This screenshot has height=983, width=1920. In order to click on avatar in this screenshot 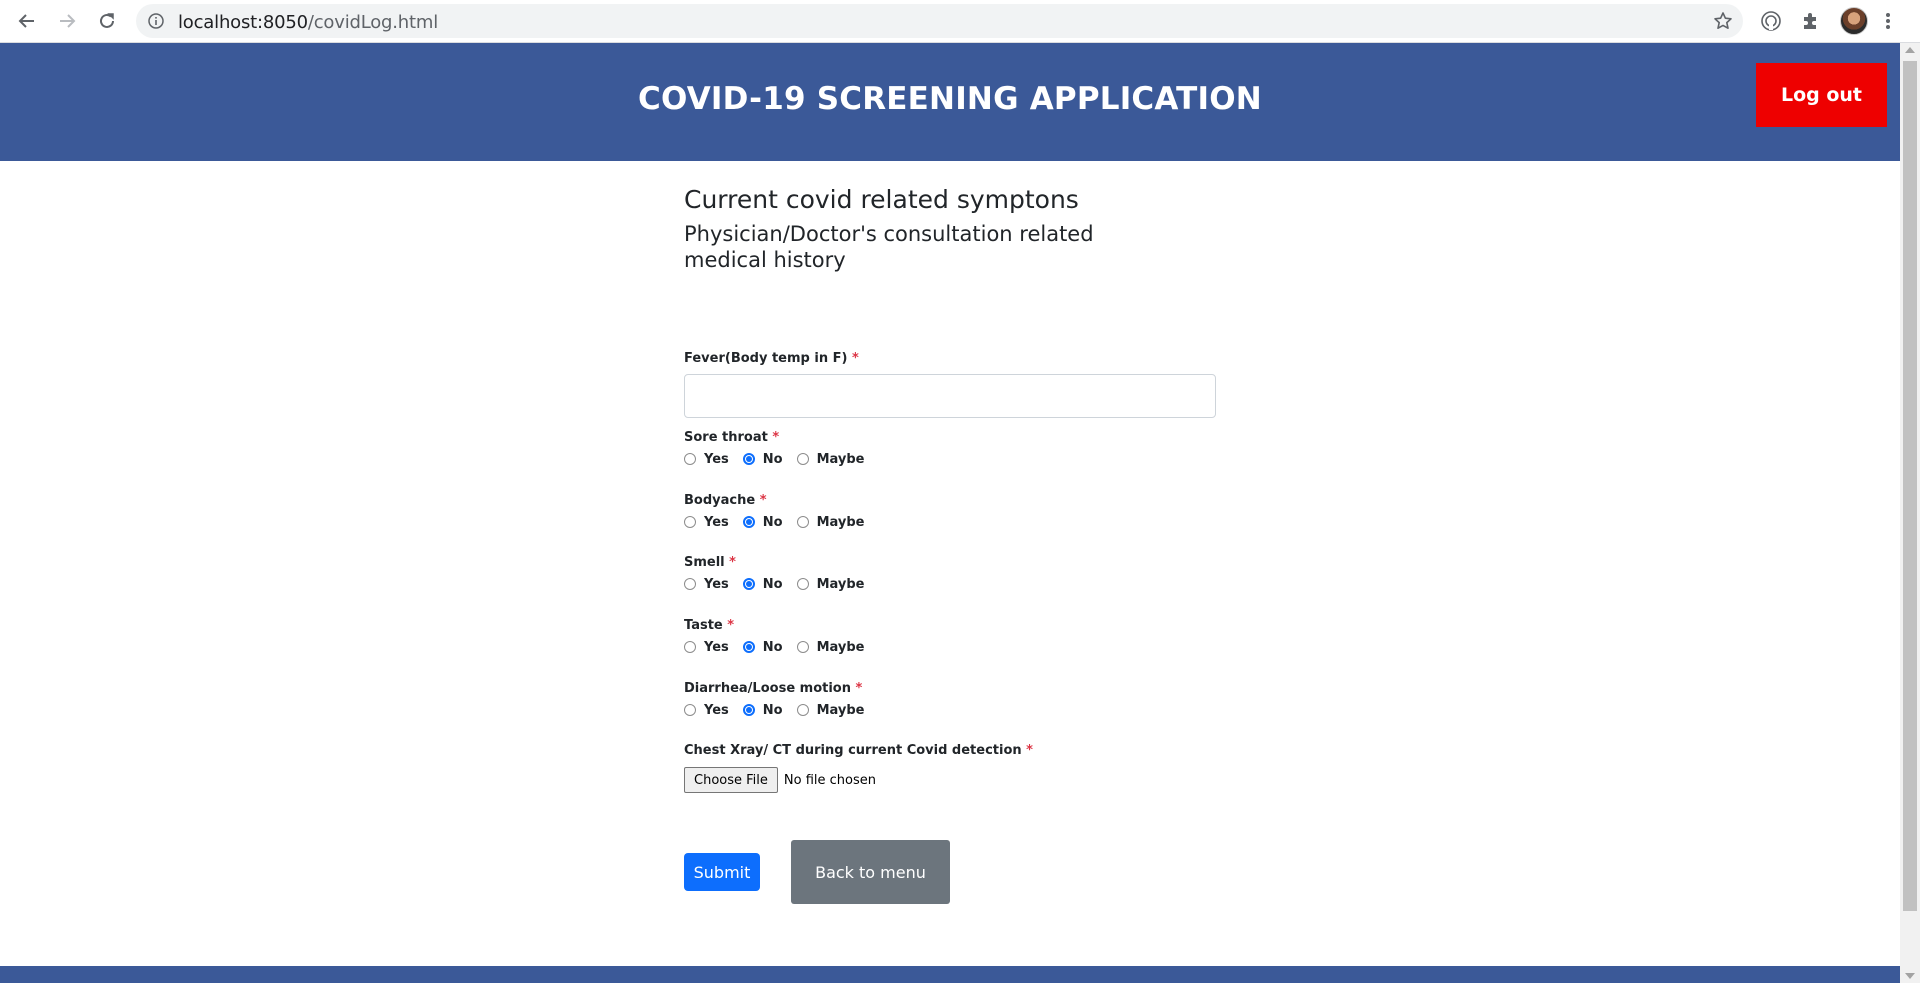, I will do `click(1854, 21)`.